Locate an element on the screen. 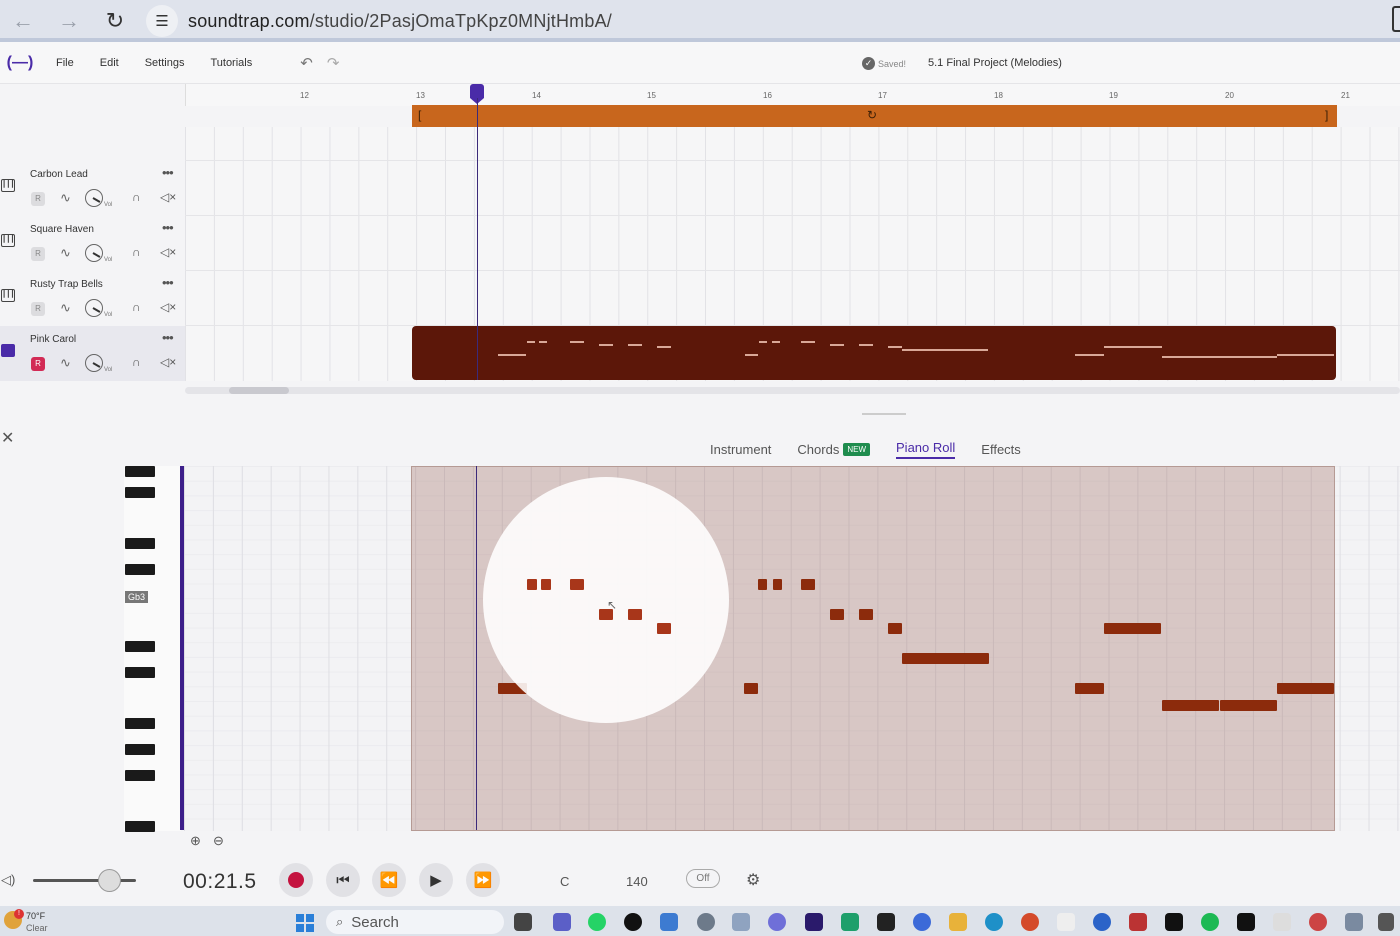  metronome-toggle: Off is located at coordinates (703, 878).